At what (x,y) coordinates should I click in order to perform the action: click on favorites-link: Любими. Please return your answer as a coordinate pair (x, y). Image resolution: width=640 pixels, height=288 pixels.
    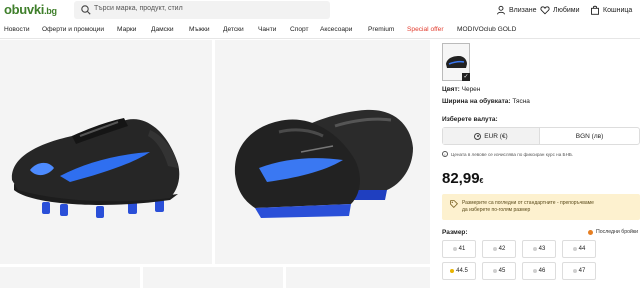
    Looking at the image, I should click on (560, 10).